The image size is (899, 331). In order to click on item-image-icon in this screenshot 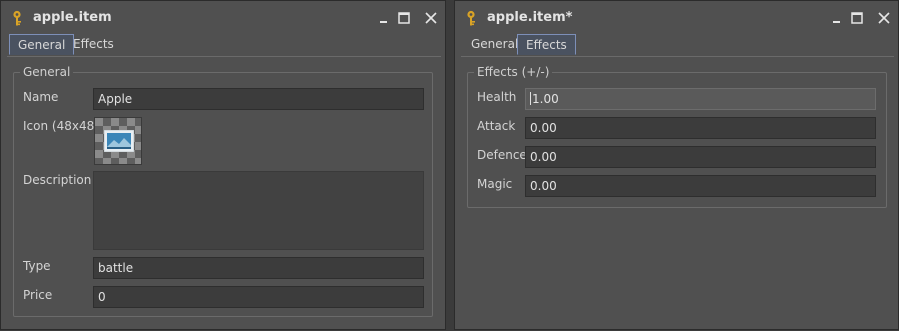, I will do `click(119, 141)`.